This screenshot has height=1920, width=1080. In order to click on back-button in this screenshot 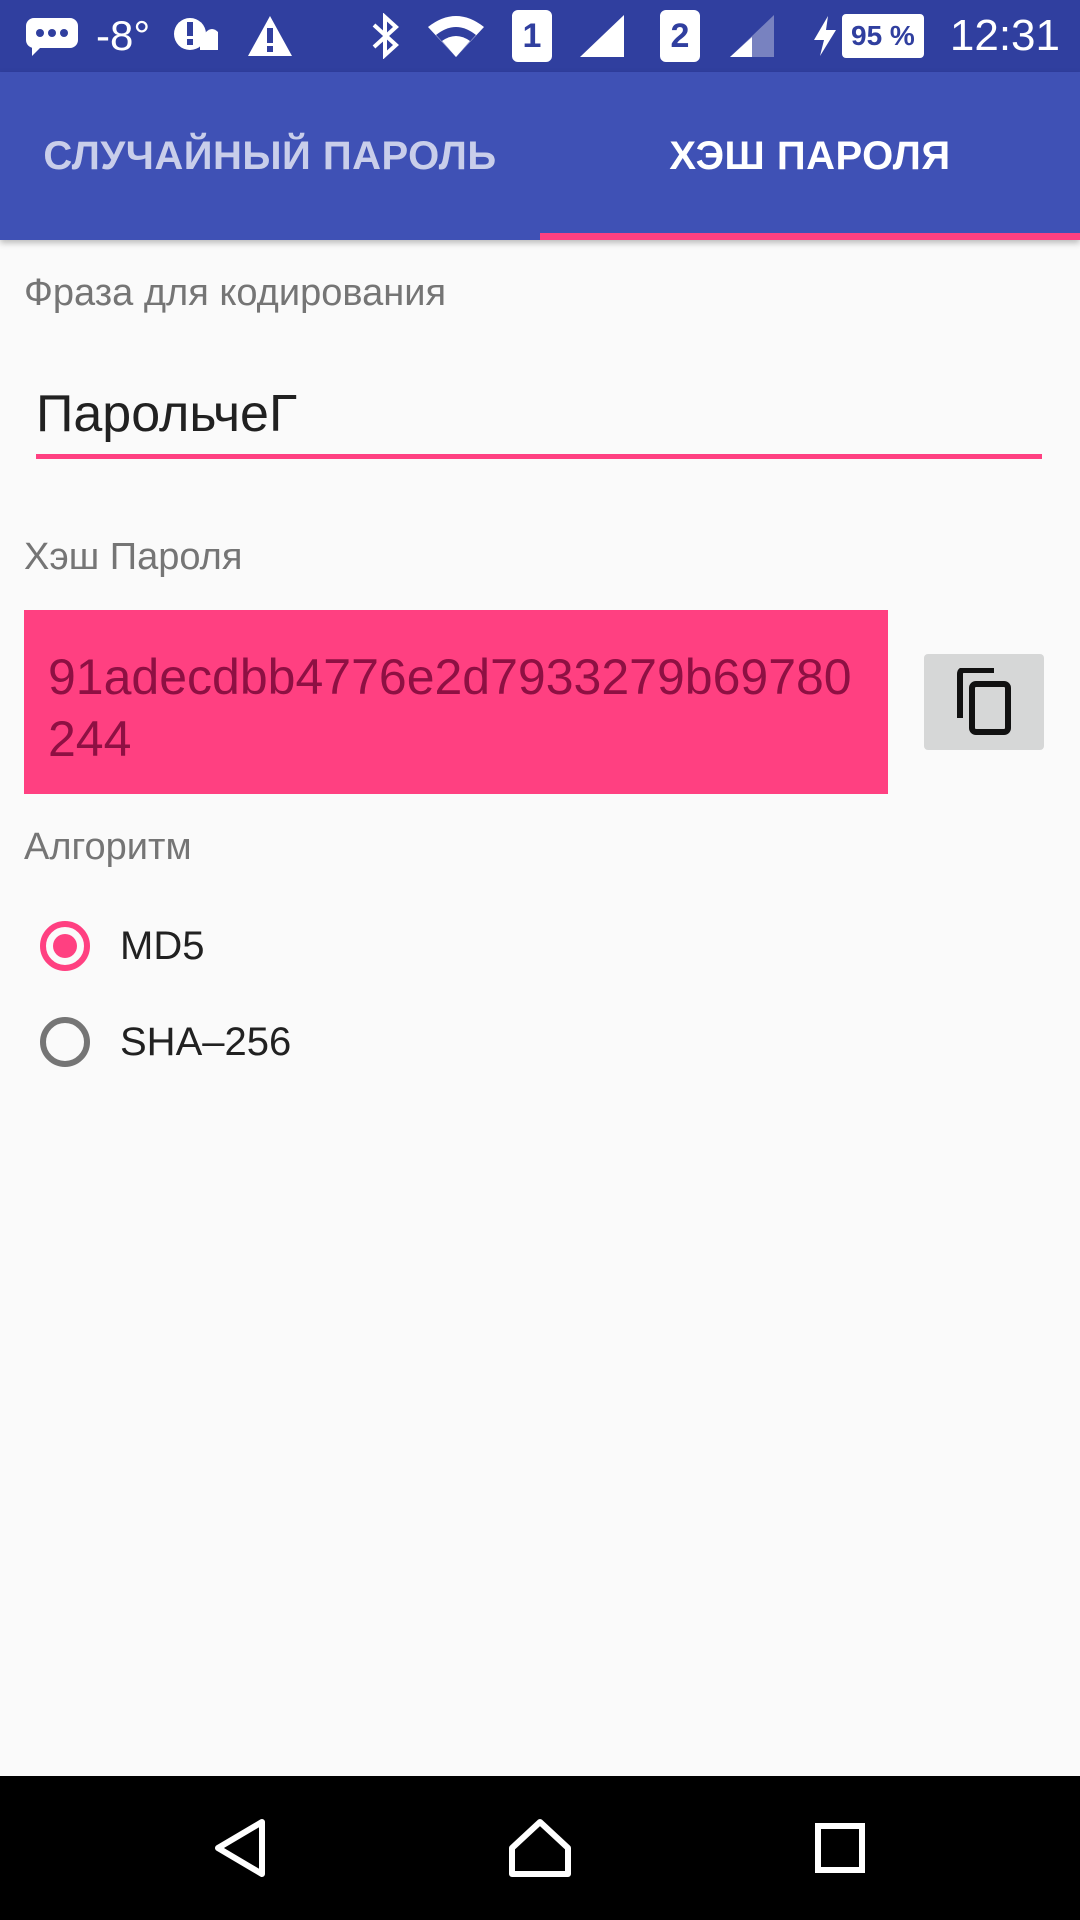, I will do `click(240, 1848)`.